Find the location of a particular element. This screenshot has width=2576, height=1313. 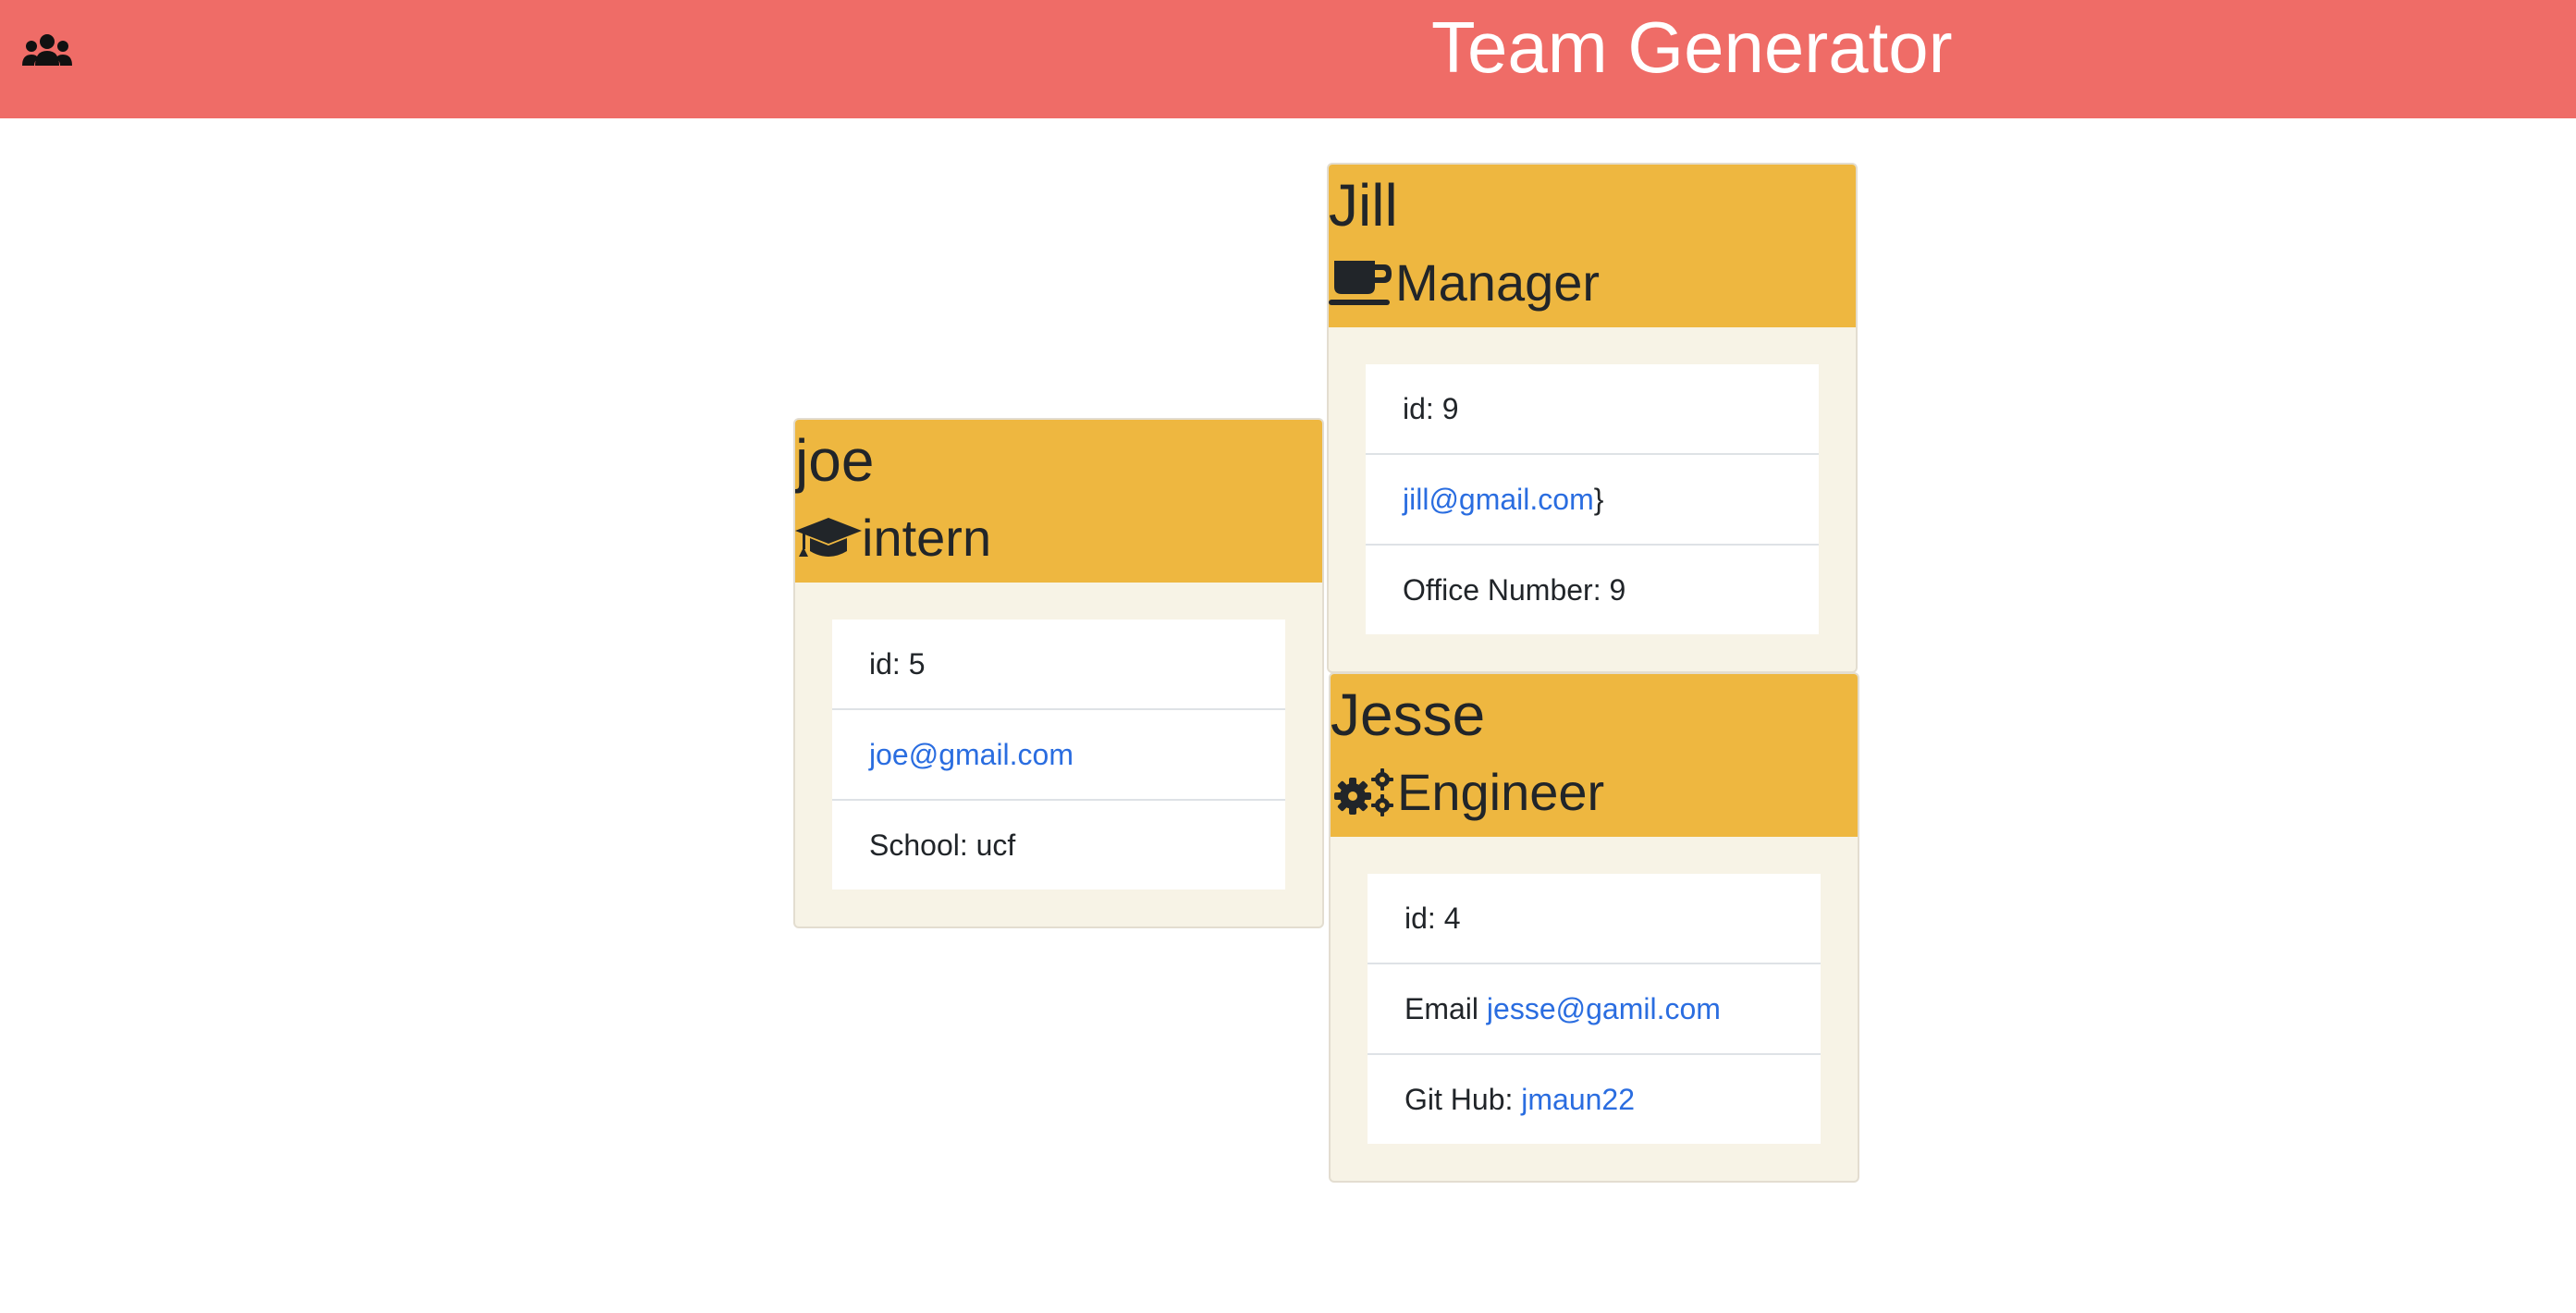

email-link: jill@gmail.com is located at coordinates (1498, 499).